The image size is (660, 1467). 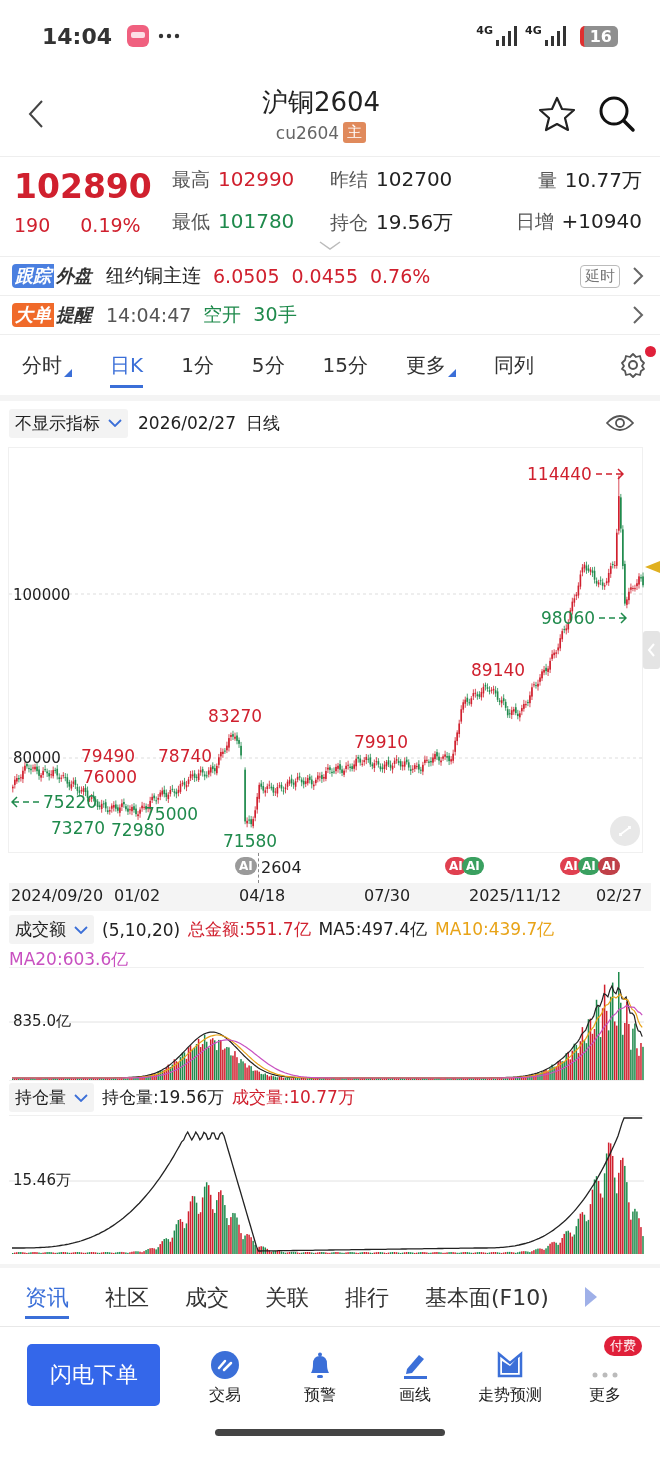 What do you see at coordinates (514, 365) in the screenshot?
I see `period-tab: 同列` at bounding box center [514, 365].